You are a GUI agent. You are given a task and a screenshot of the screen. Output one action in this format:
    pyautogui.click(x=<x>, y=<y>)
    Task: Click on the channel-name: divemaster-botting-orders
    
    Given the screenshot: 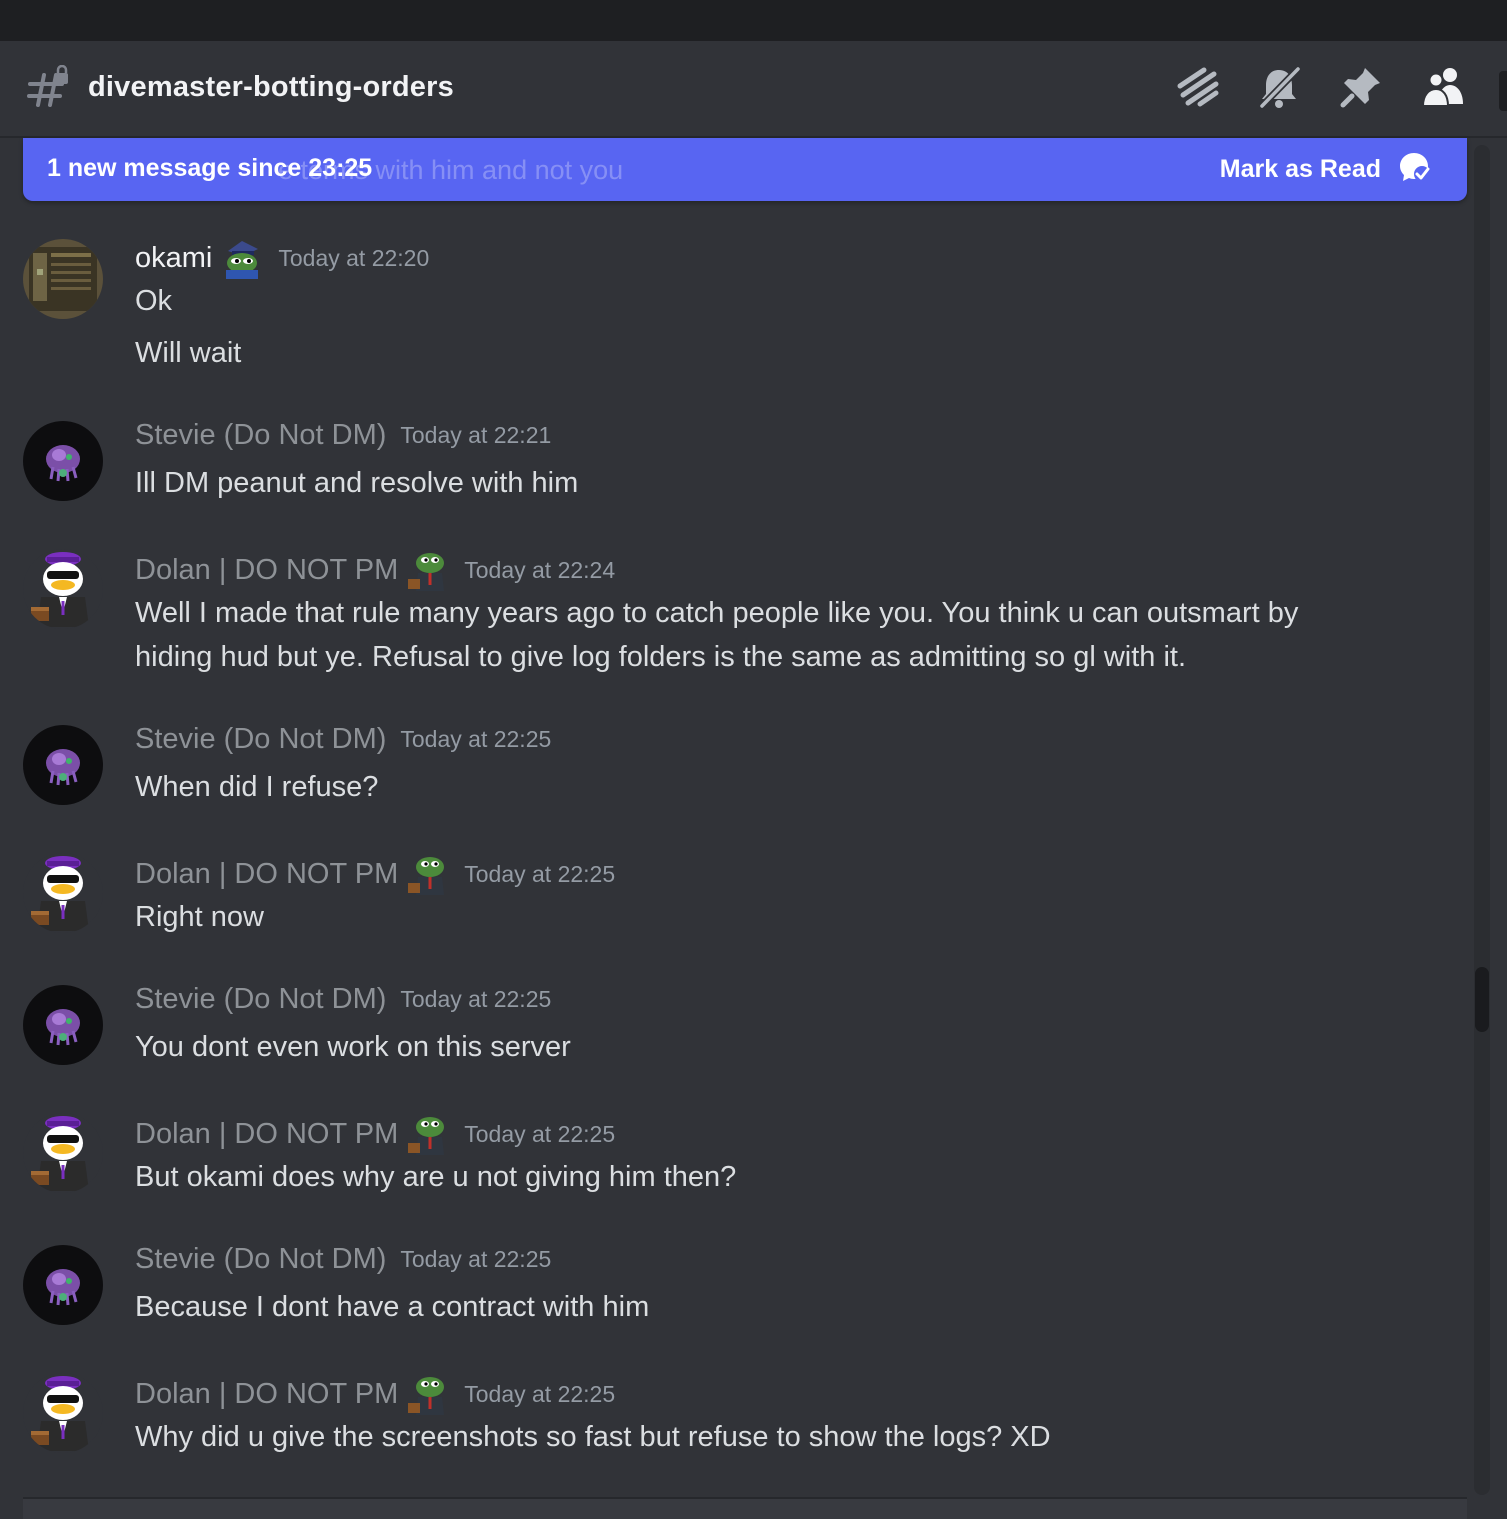 What is the action you would take?
    pyautogui.click(x=271, y=87)
    